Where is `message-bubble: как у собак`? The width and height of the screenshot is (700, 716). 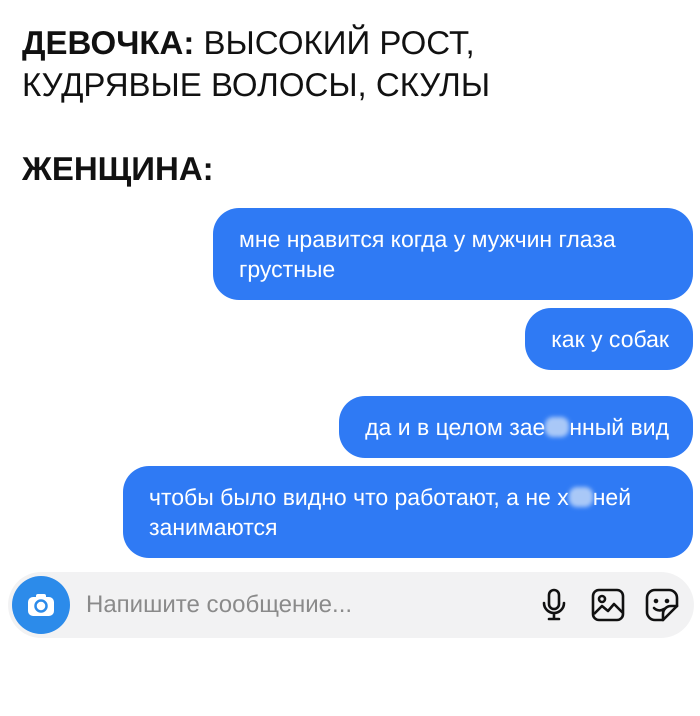 message-bubble: как у собак is located at coordinates (609, 339).